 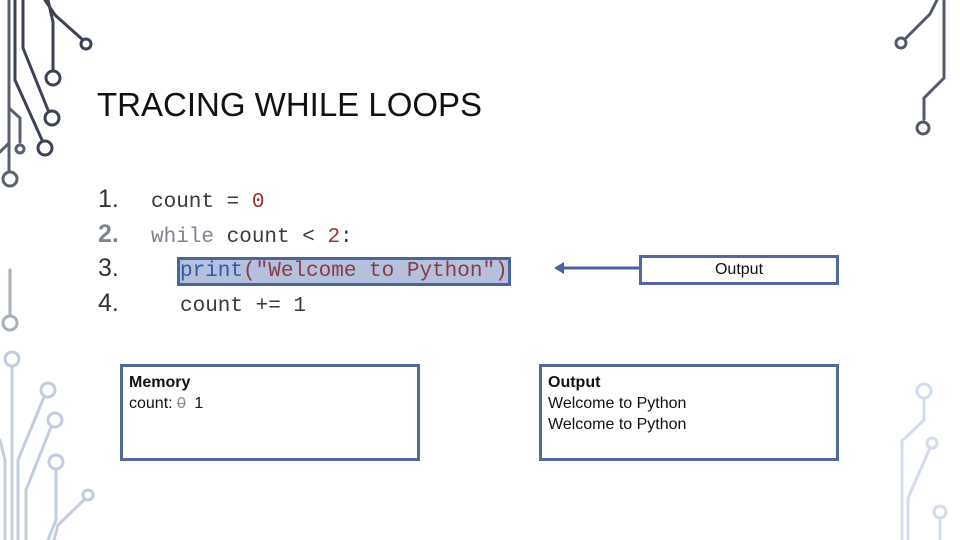 I want to click on memory-variable: count: 0 1, so click(x=270, y=403).